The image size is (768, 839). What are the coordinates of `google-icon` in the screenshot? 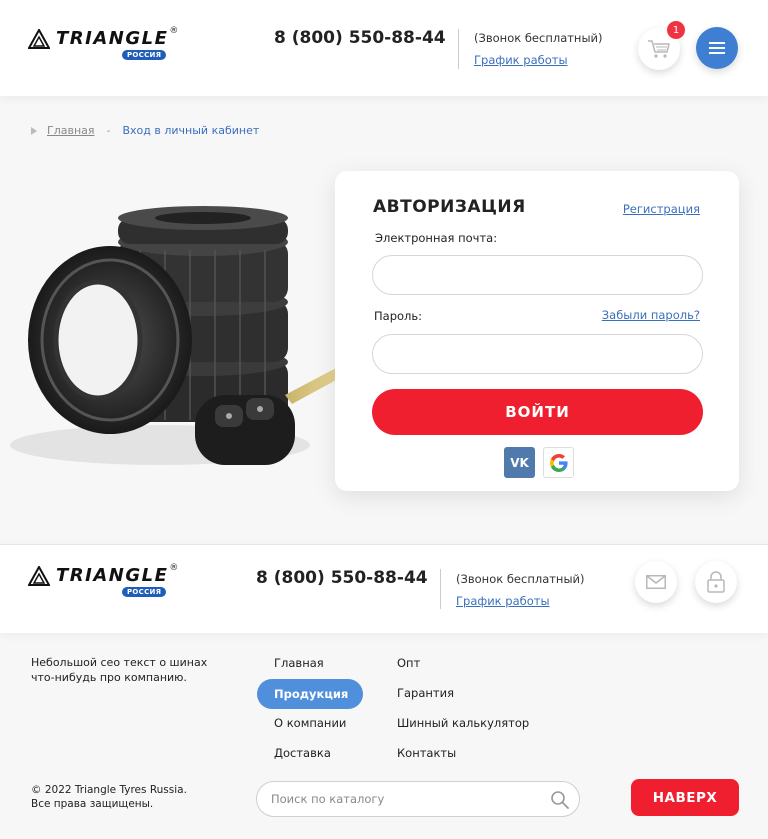 It's located at (558, 462).